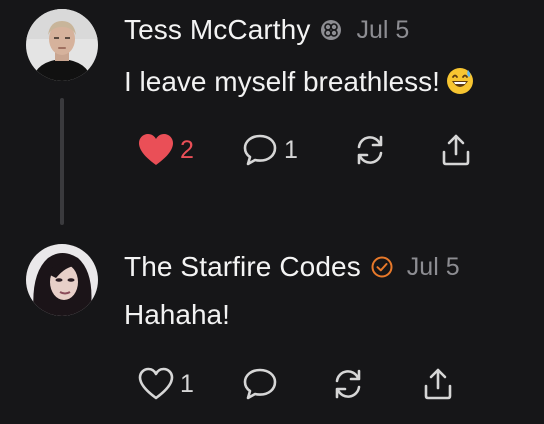  I want to click on like-count: 1, so click(187, 383).